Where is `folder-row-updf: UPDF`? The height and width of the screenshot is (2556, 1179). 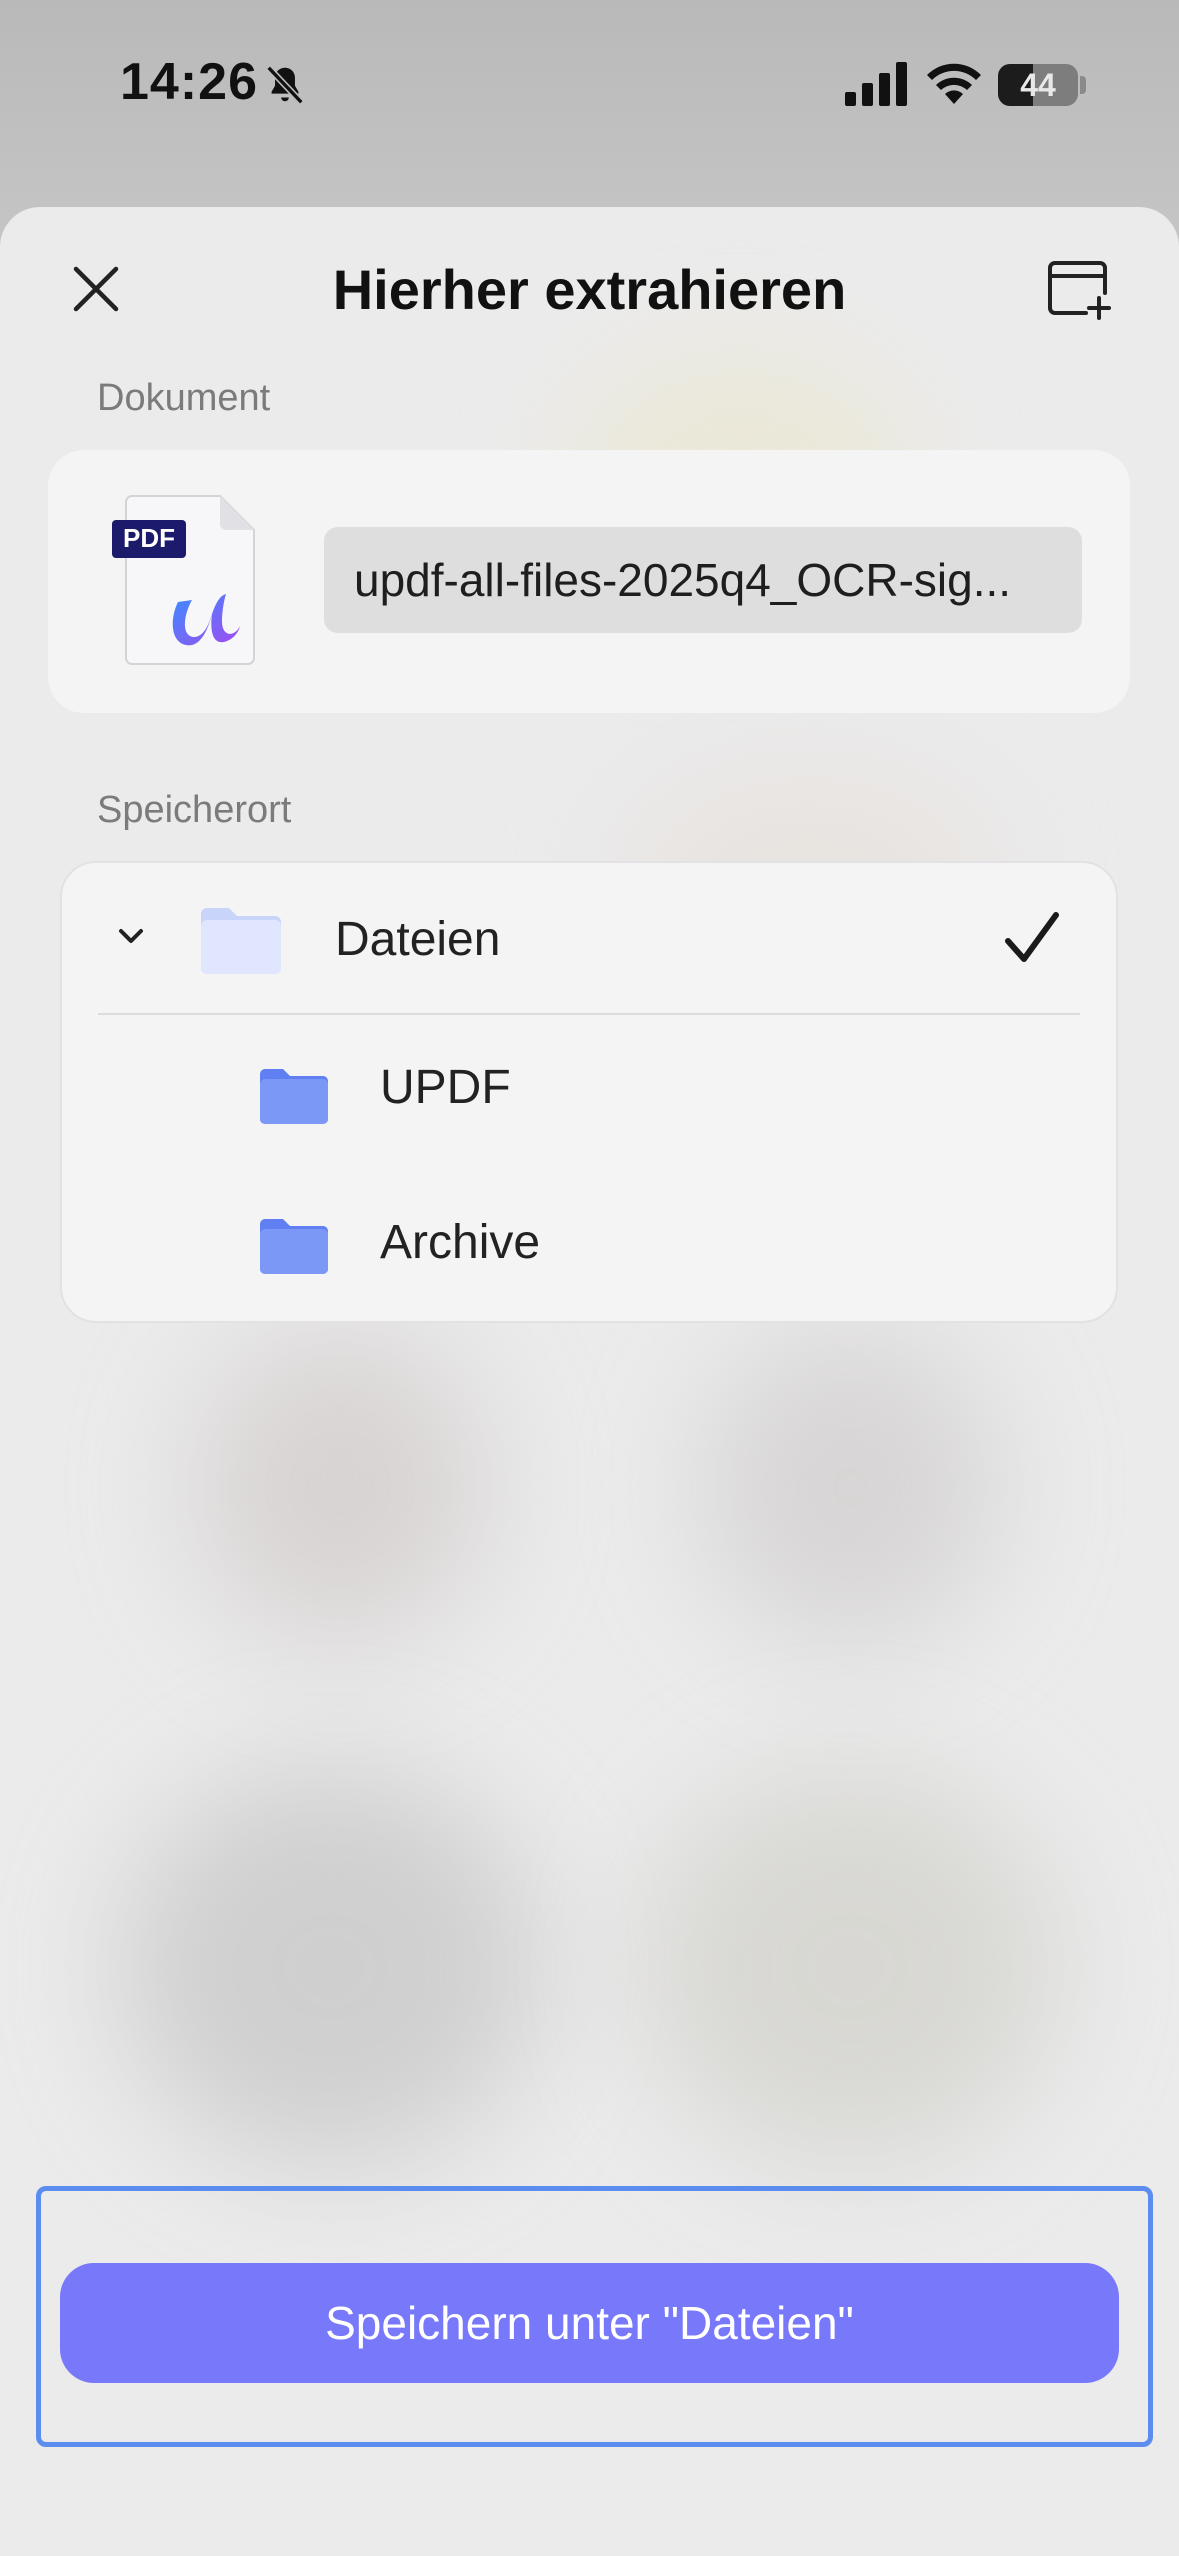
folder-row-updf: UPDF is located at coordinates (589, 1094).